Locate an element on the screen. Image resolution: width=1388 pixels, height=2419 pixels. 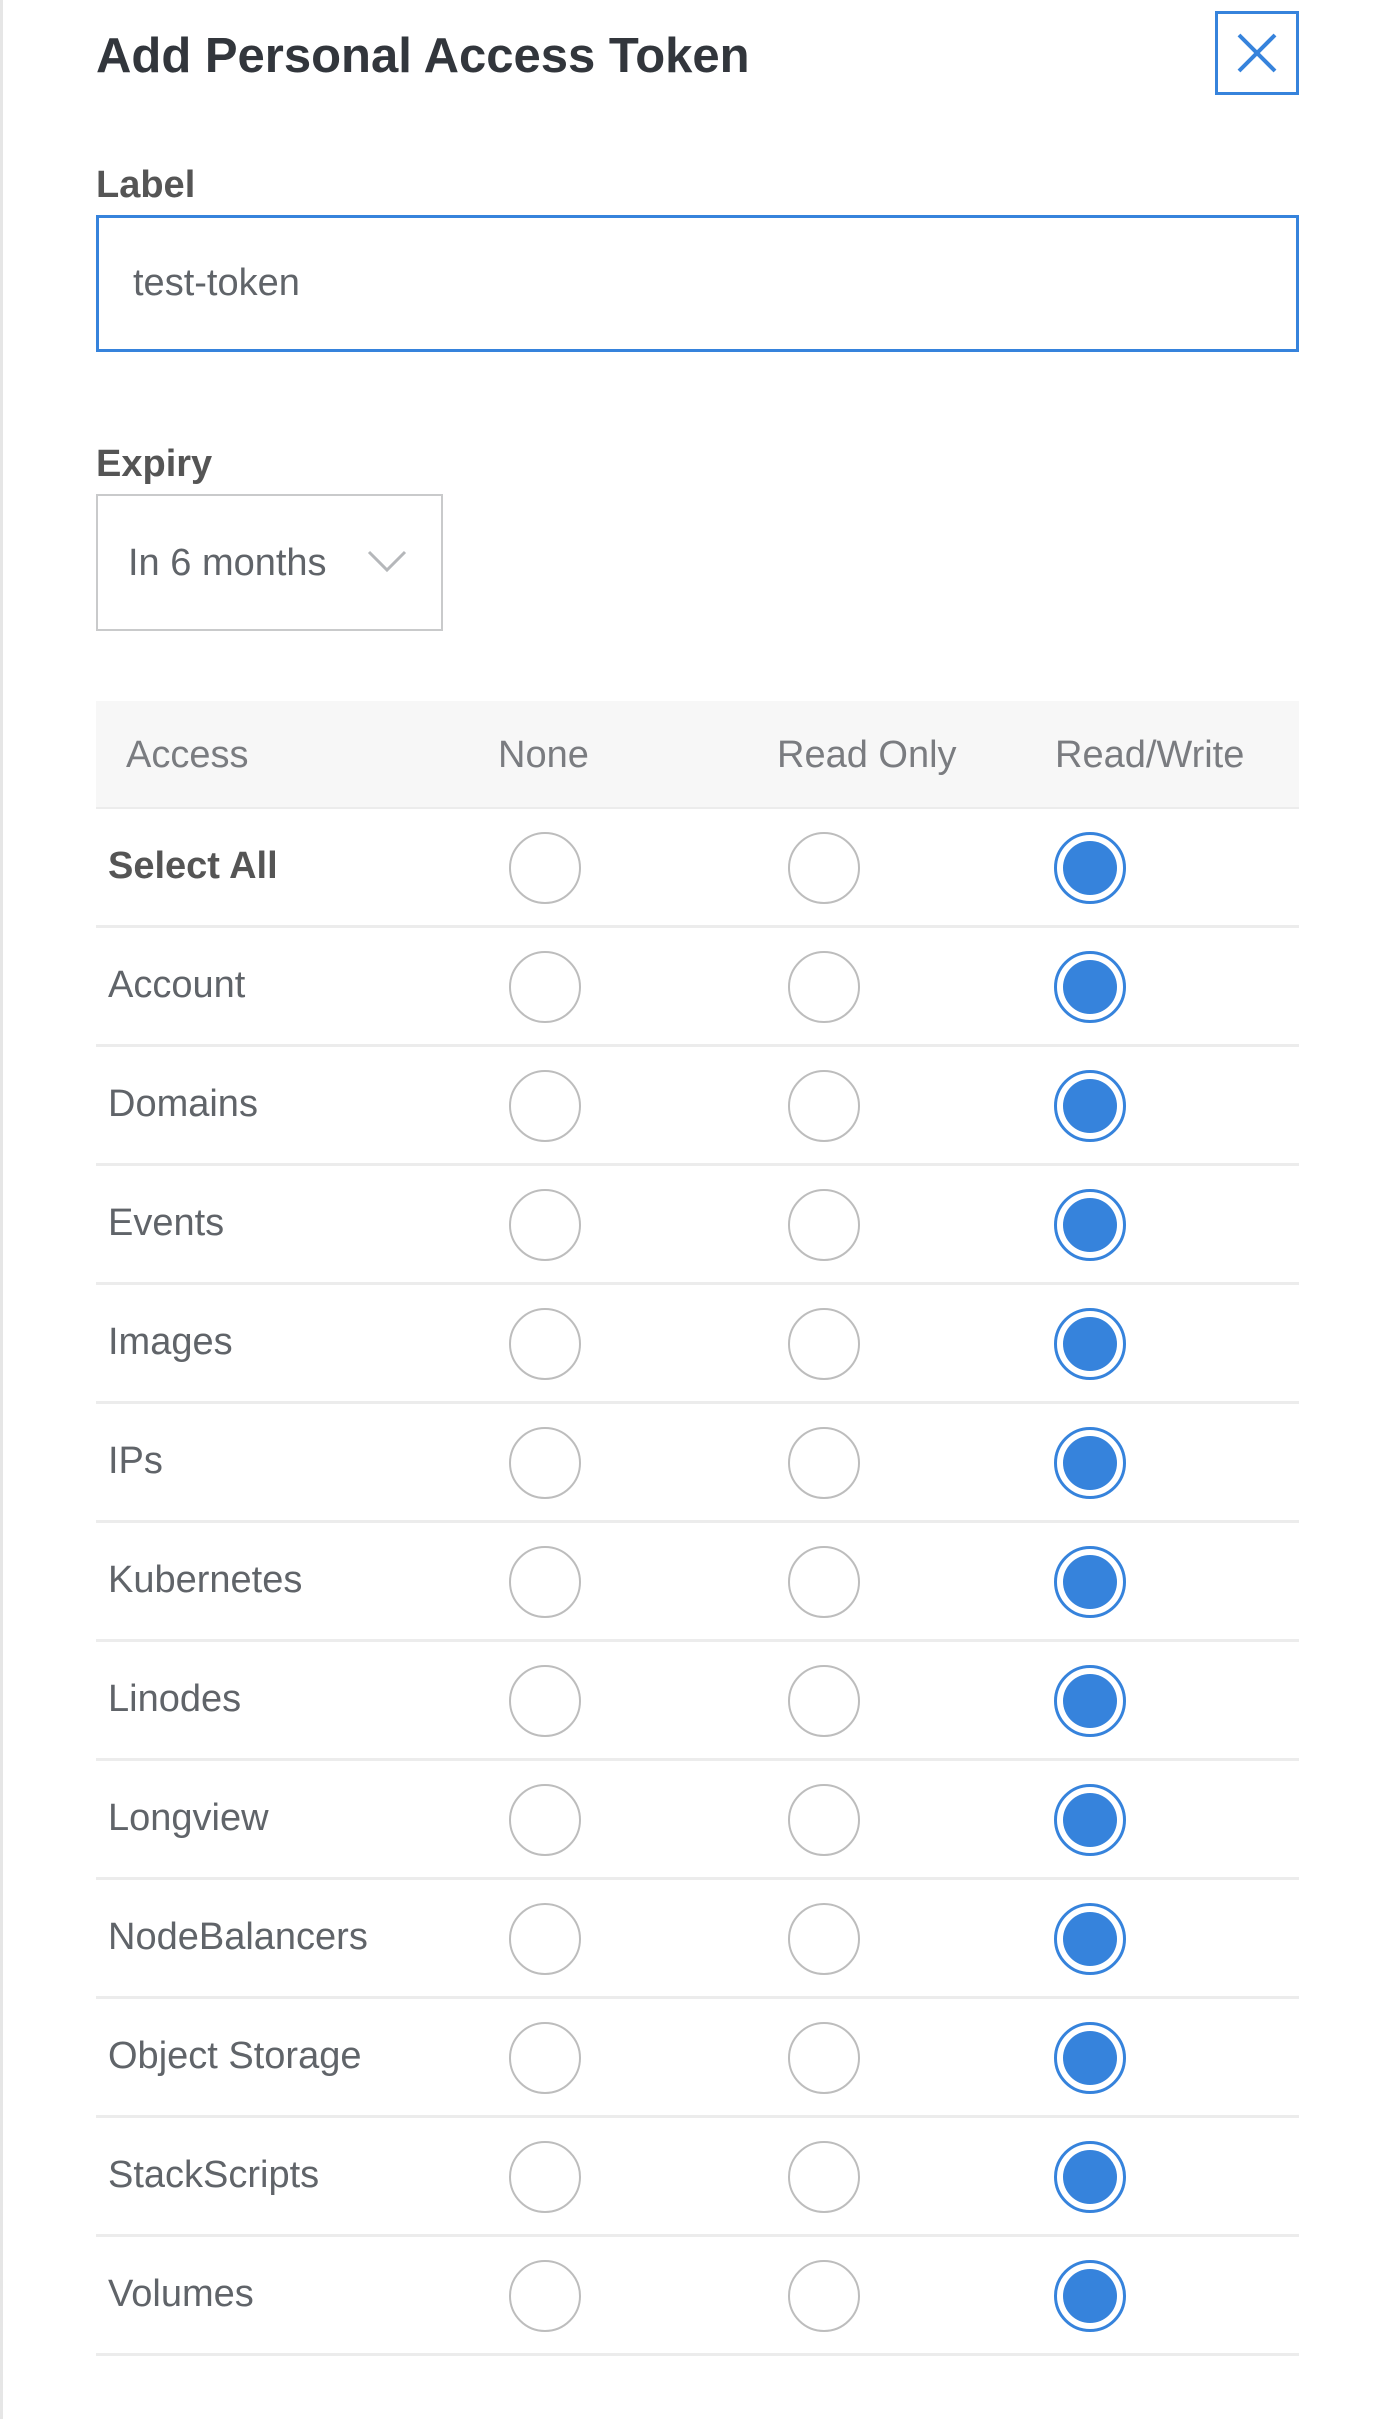
radio-events-none is located at coordinates (545, 1225).